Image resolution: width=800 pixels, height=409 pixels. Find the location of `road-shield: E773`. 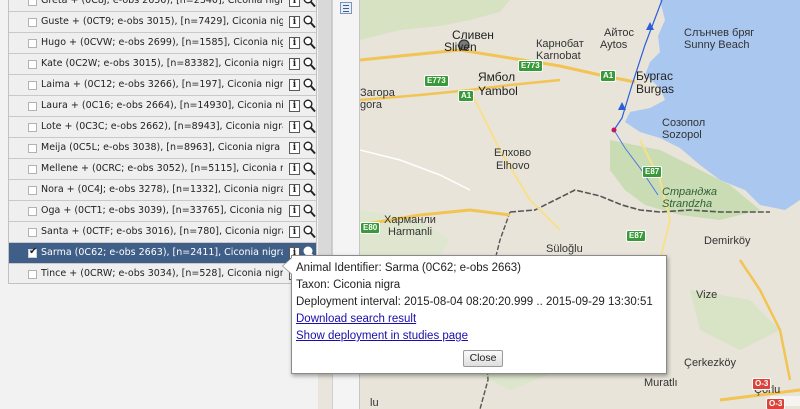

road-shield: E773 is located at coordinates (530, 66).